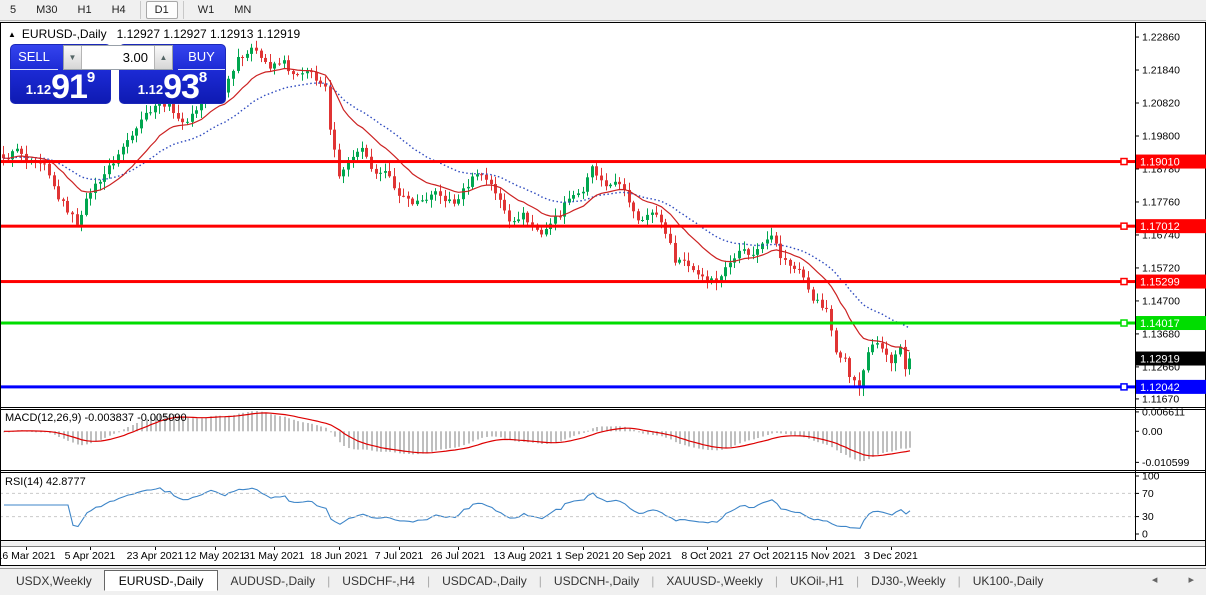  What do you see at coordinates (181, 87) in the screenshot?
I see `buy-price-big: 93` at bounding box center [181, 87].